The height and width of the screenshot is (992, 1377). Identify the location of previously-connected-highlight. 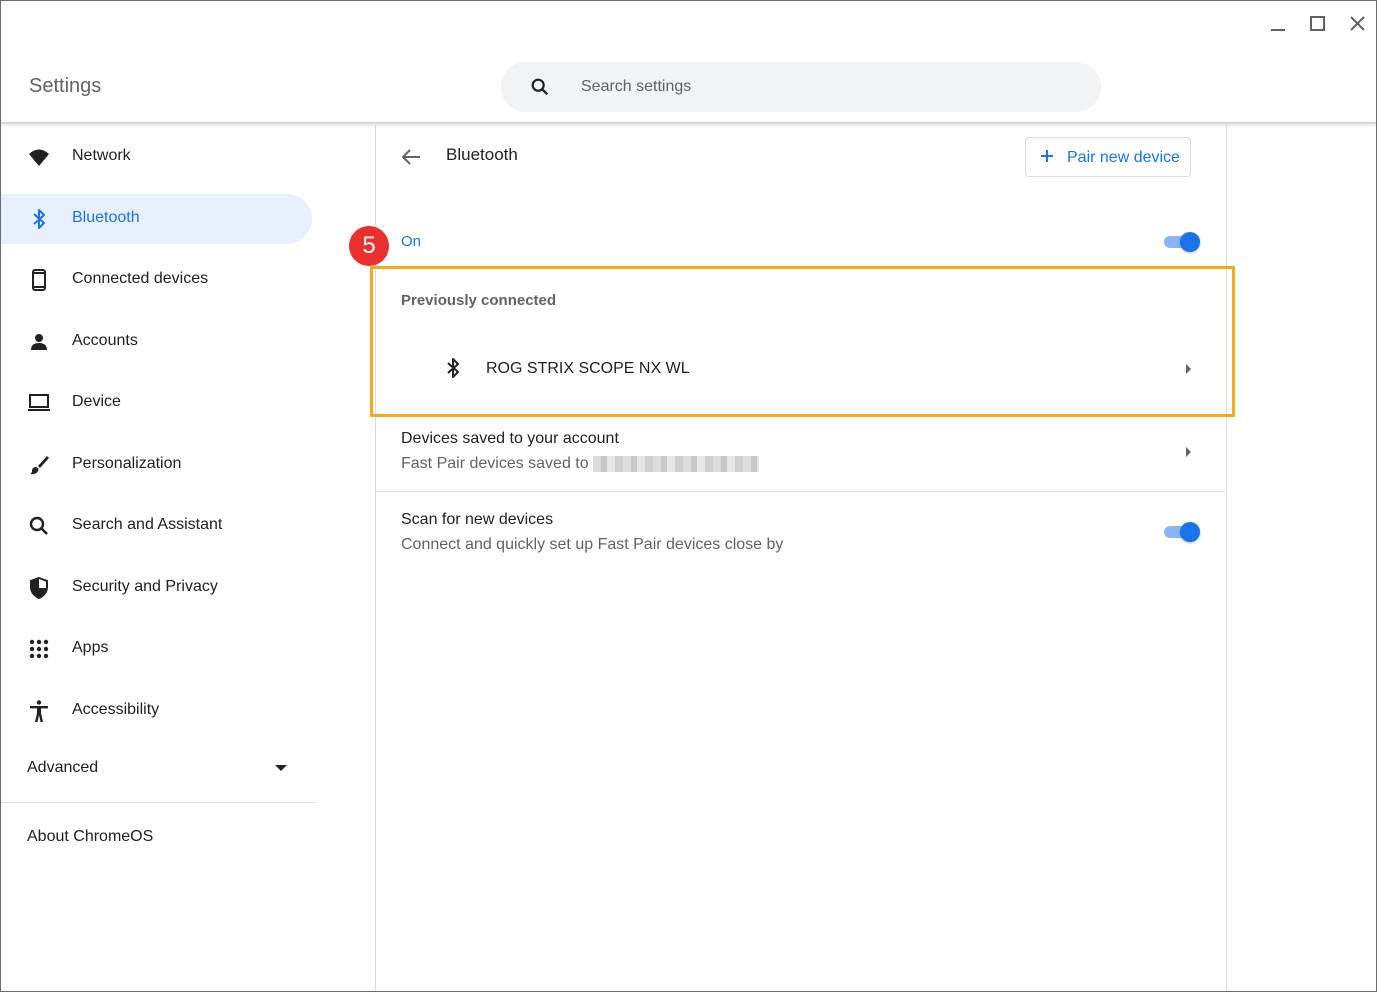
(802, 341).